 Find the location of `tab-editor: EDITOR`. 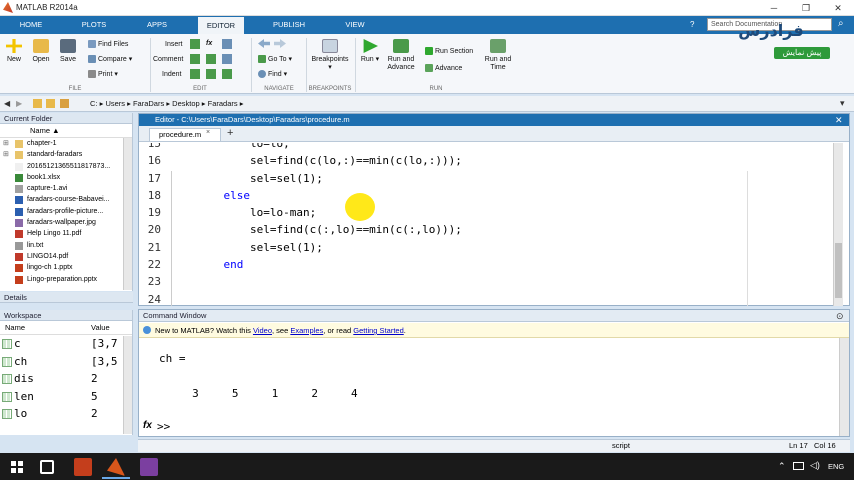

tab-editor: EDITOR is located at coordinates (221, 25).